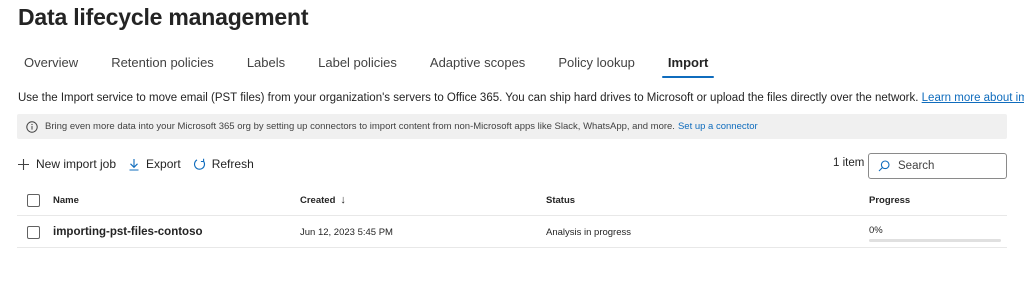  What do you see at coordinates (512, 200) in the screenshot?
I see `table-header-row: Name Created ↓ Status Progress` at bounding box center [512, 200].